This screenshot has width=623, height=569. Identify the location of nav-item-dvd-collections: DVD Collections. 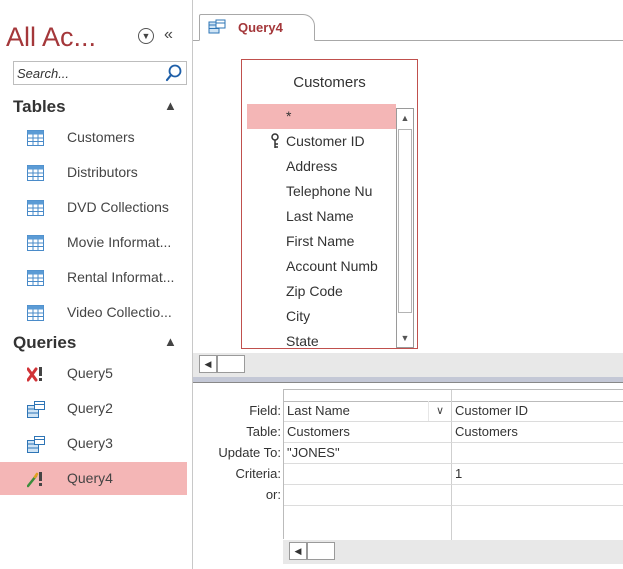
(93, 207).